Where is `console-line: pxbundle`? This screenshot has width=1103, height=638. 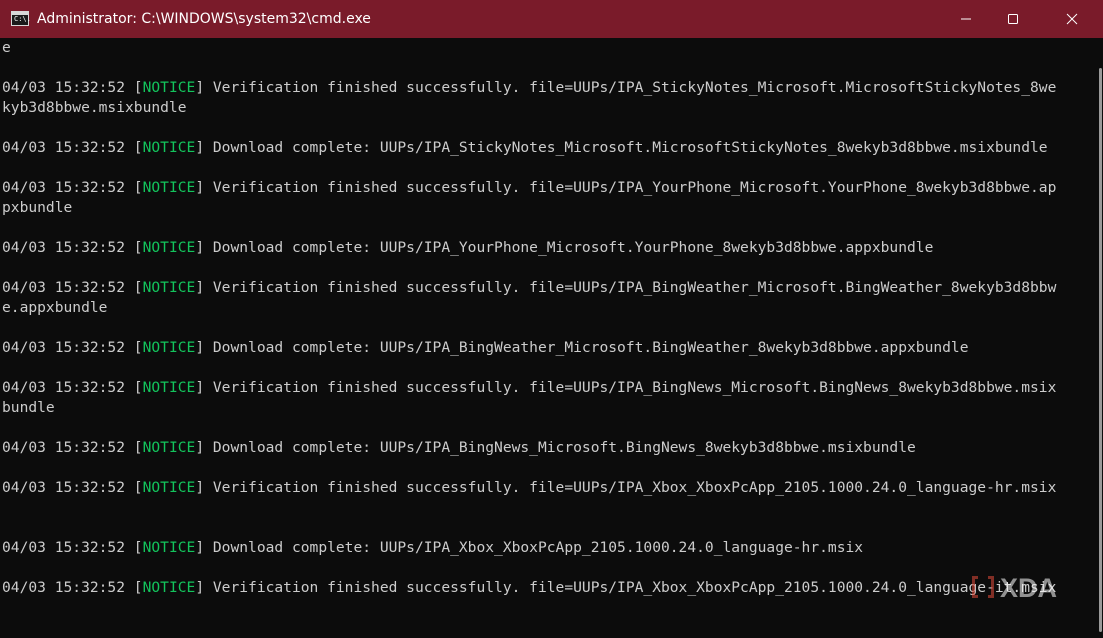
console-line: pxbundle is located at coordinates (37, 207).